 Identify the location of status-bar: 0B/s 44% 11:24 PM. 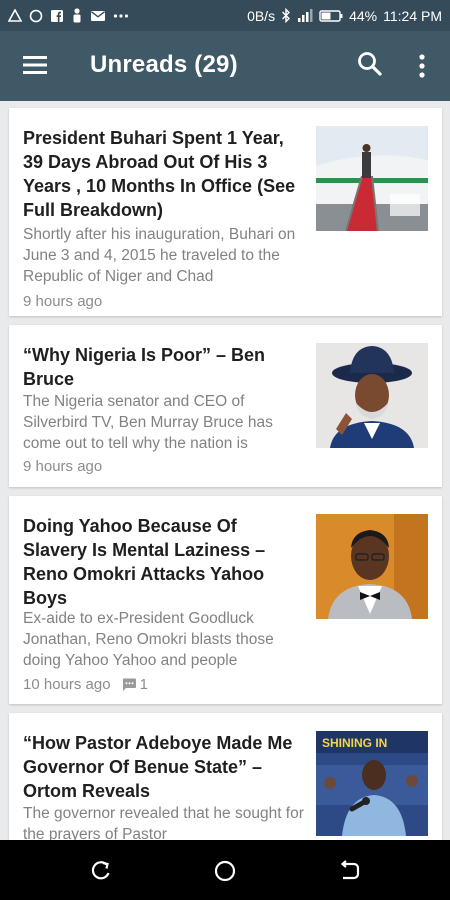
(225, 15).